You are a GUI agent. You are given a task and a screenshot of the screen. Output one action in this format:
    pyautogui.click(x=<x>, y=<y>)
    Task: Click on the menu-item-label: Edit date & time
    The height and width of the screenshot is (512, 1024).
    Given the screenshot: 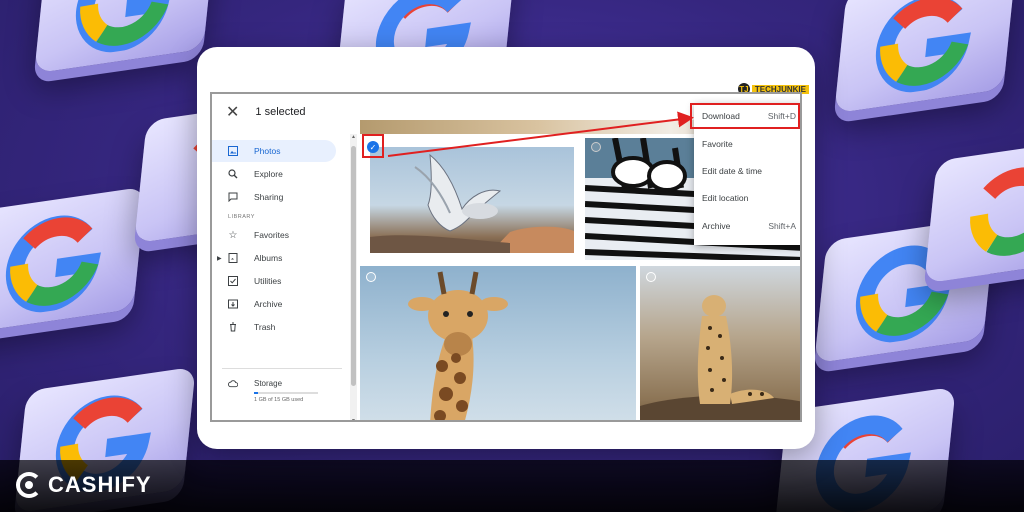 What is the action you would take?
    pyautogui.click(x=732, y=171)
    